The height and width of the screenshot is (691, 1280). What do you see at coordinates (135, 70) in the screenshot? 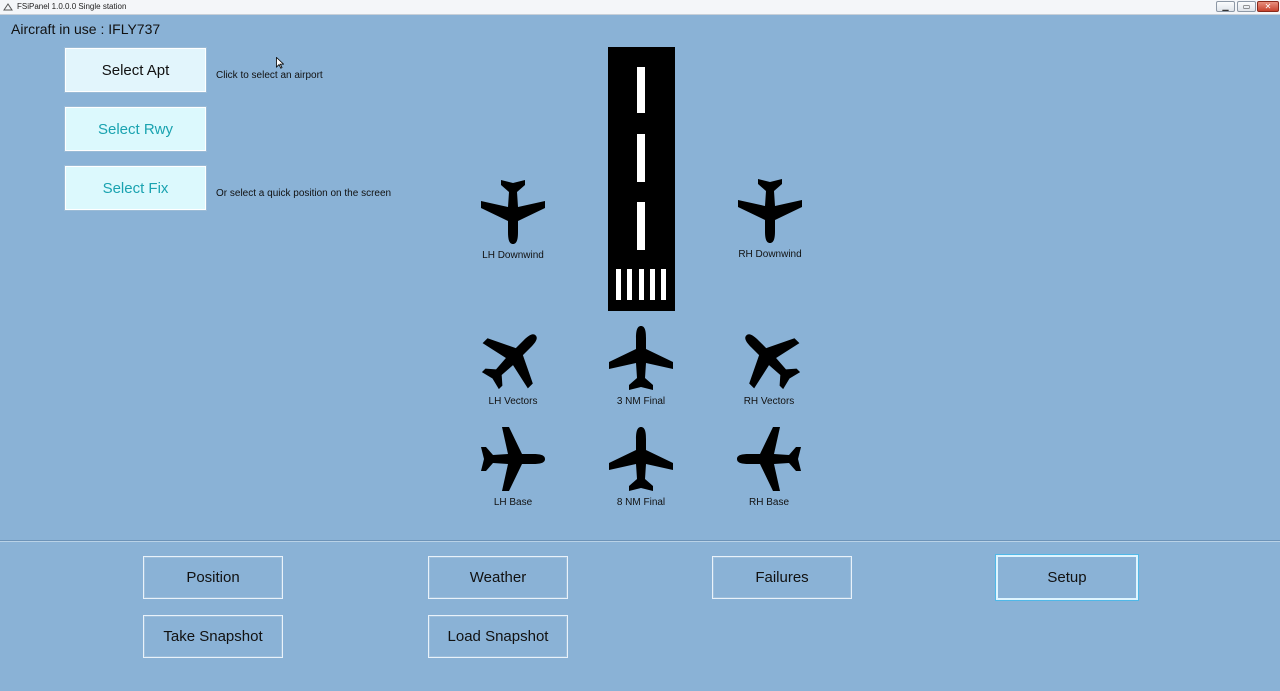
I see `select-apt-button: Select Apt` at bounding box center [135, 70].